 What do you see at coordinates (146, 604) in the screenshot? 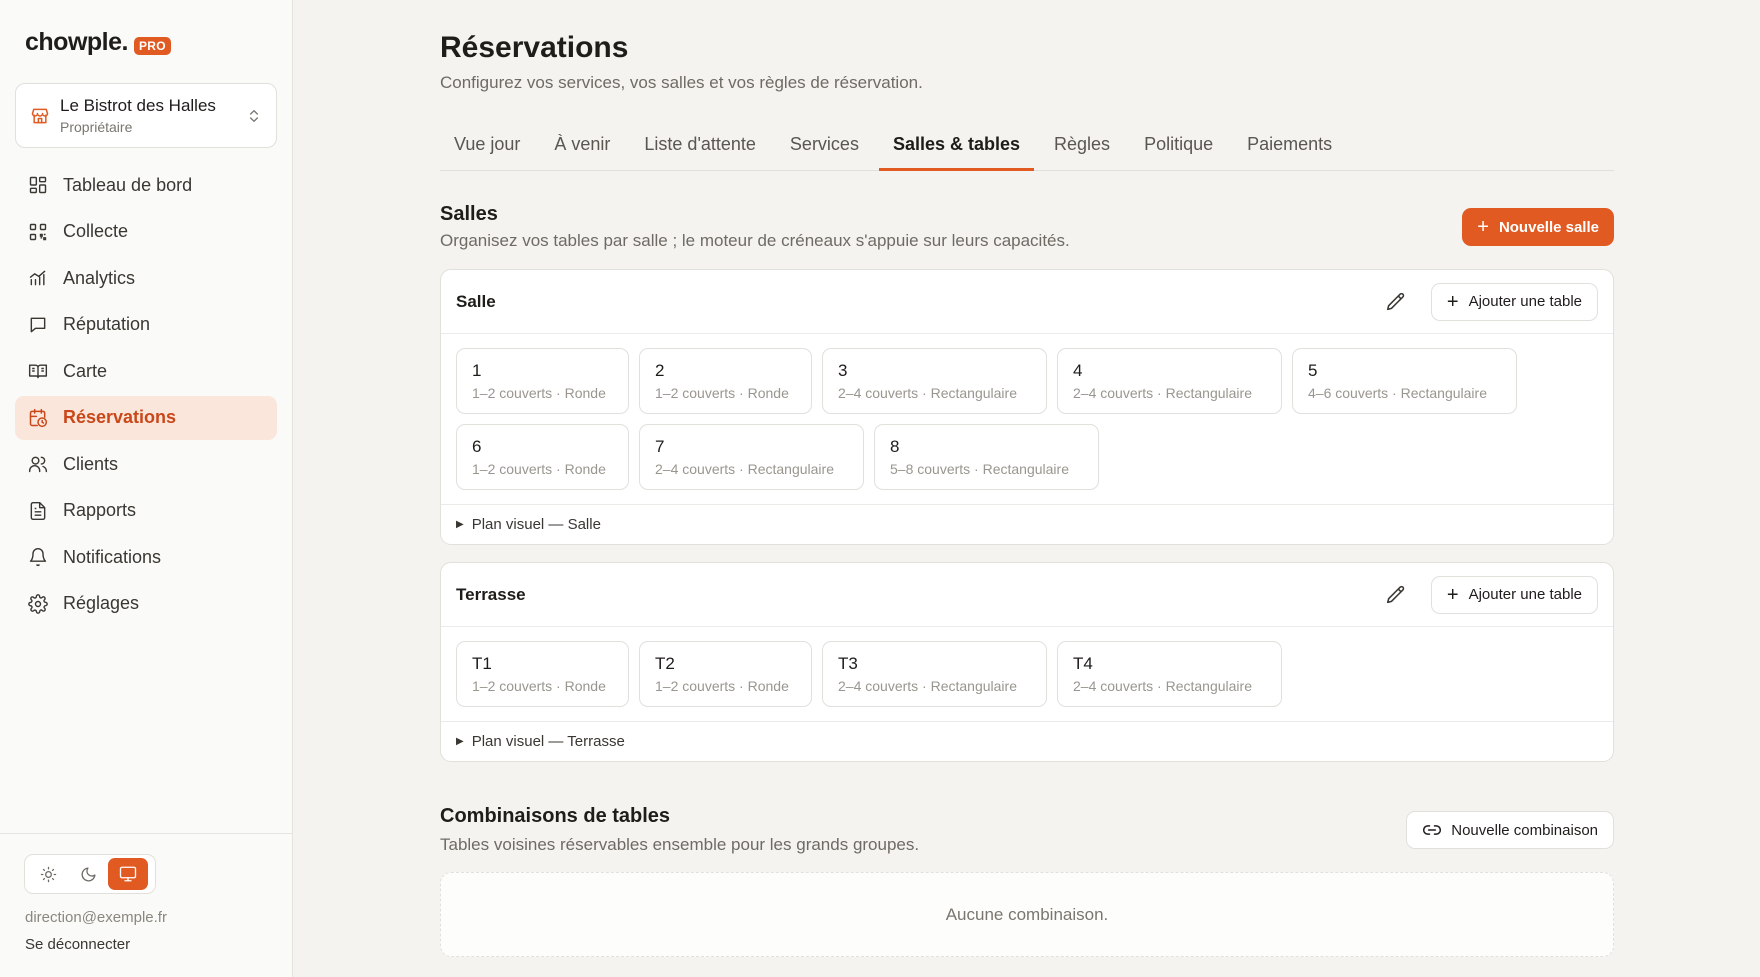
I see `sidebar-item-reglages: Réglages` at bounding box center [146, 604].